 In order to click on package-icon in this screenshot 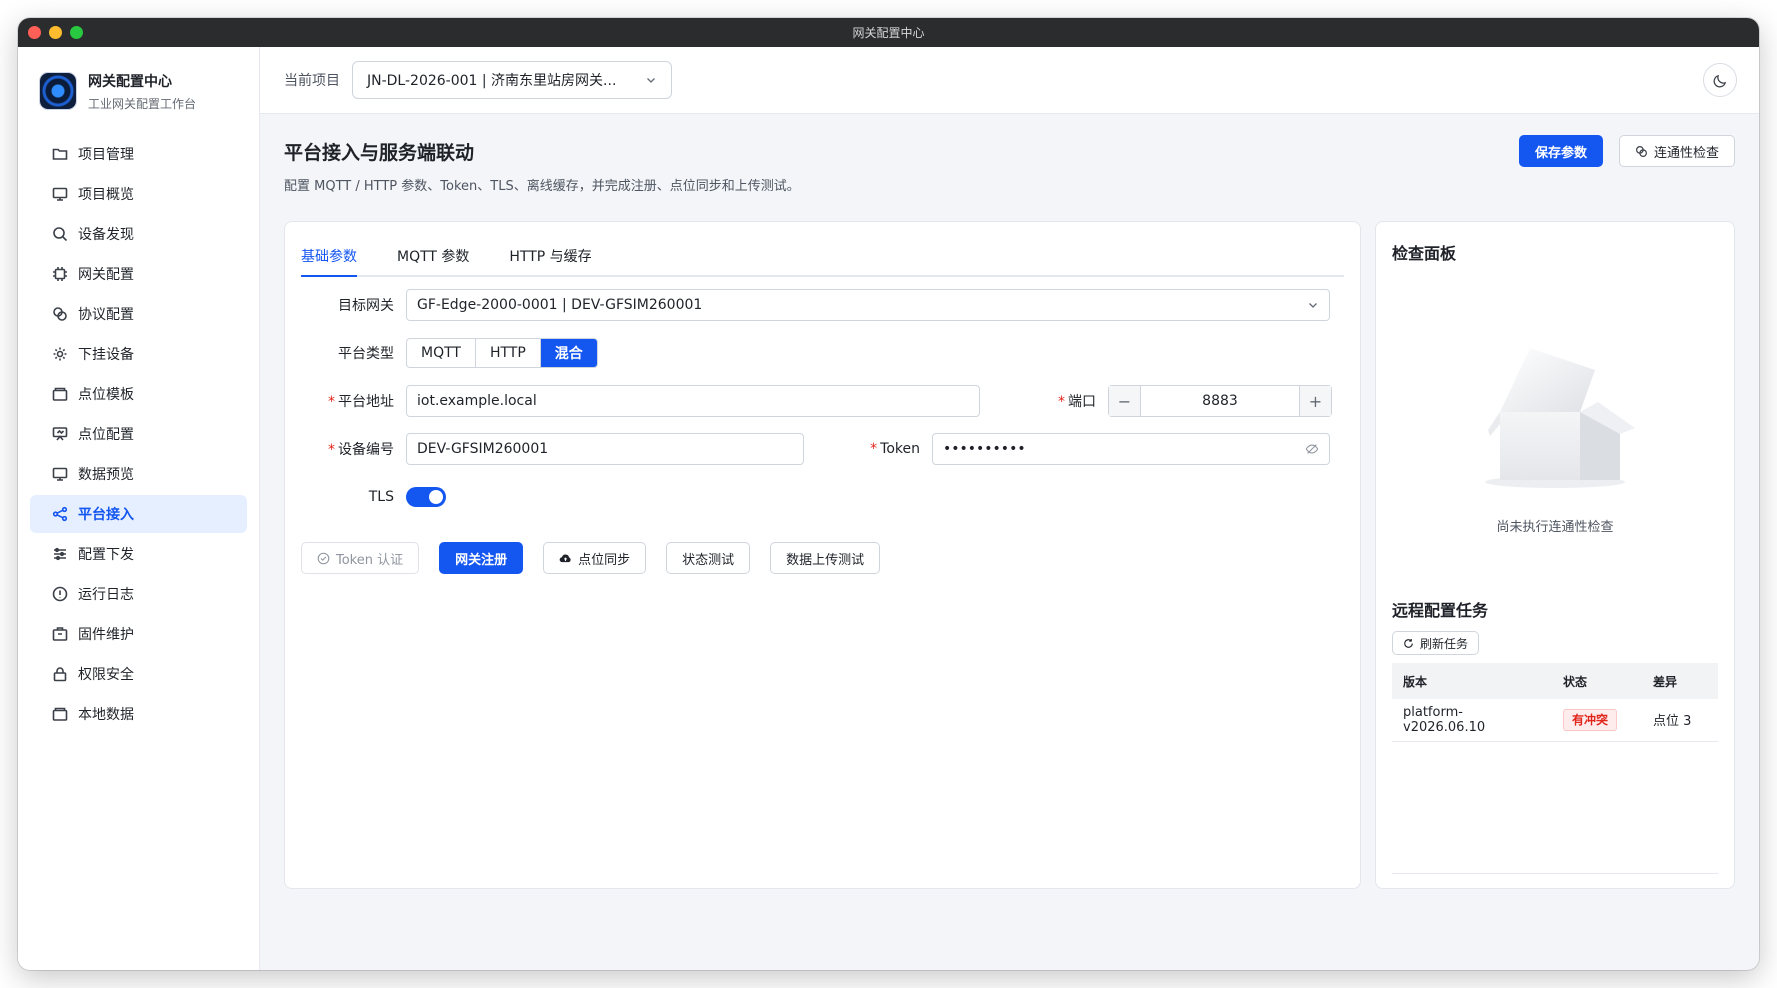, I will do `click(60, 634)`.